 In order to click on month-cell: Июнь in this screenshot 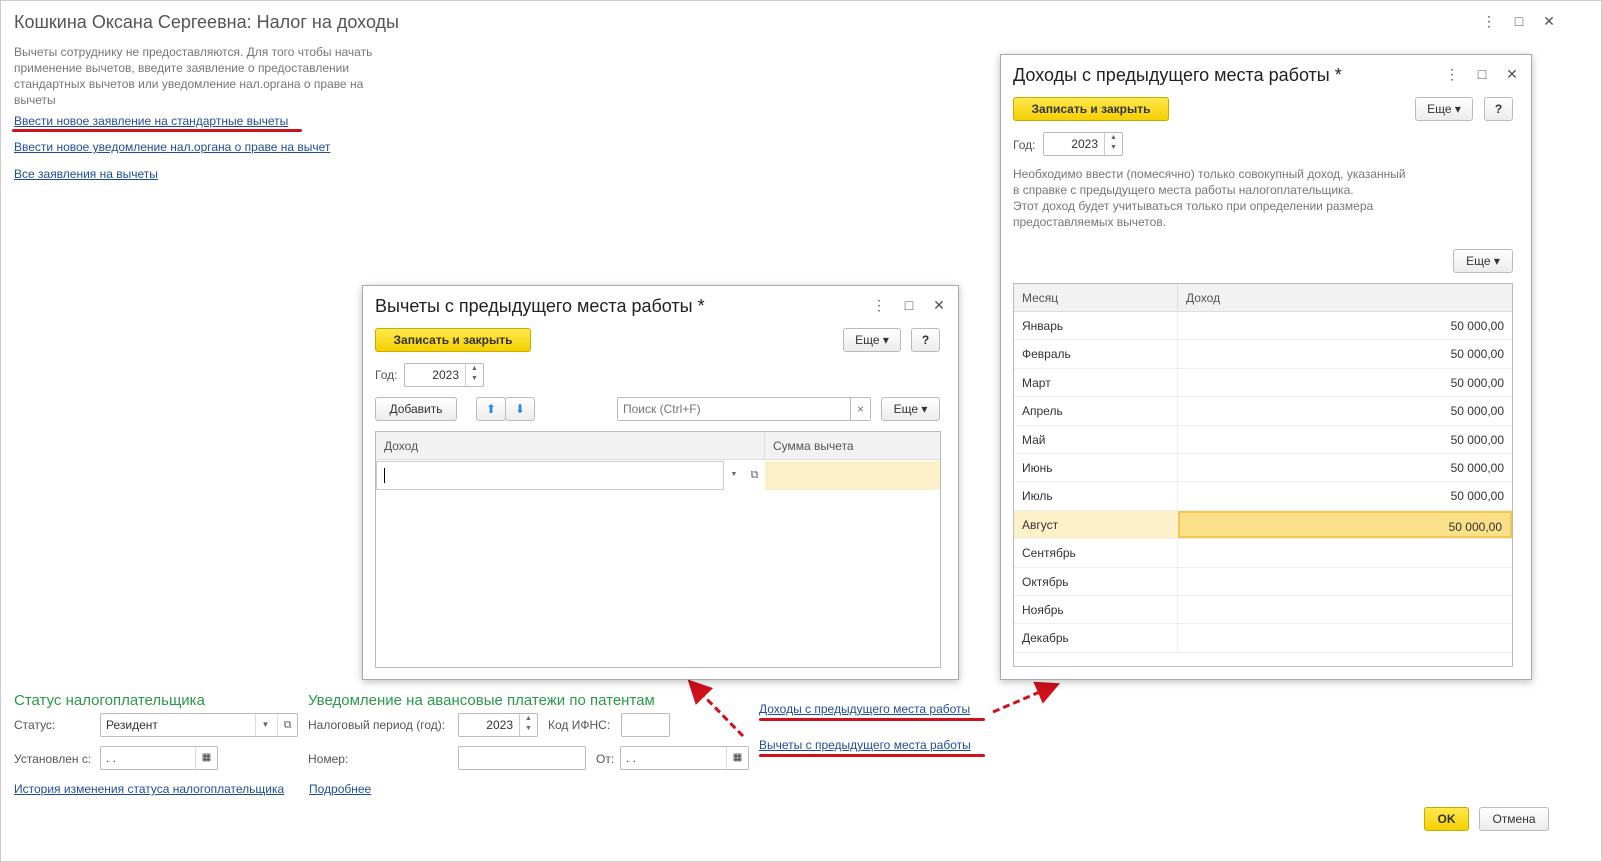, I will do `click(1096, 467)`.